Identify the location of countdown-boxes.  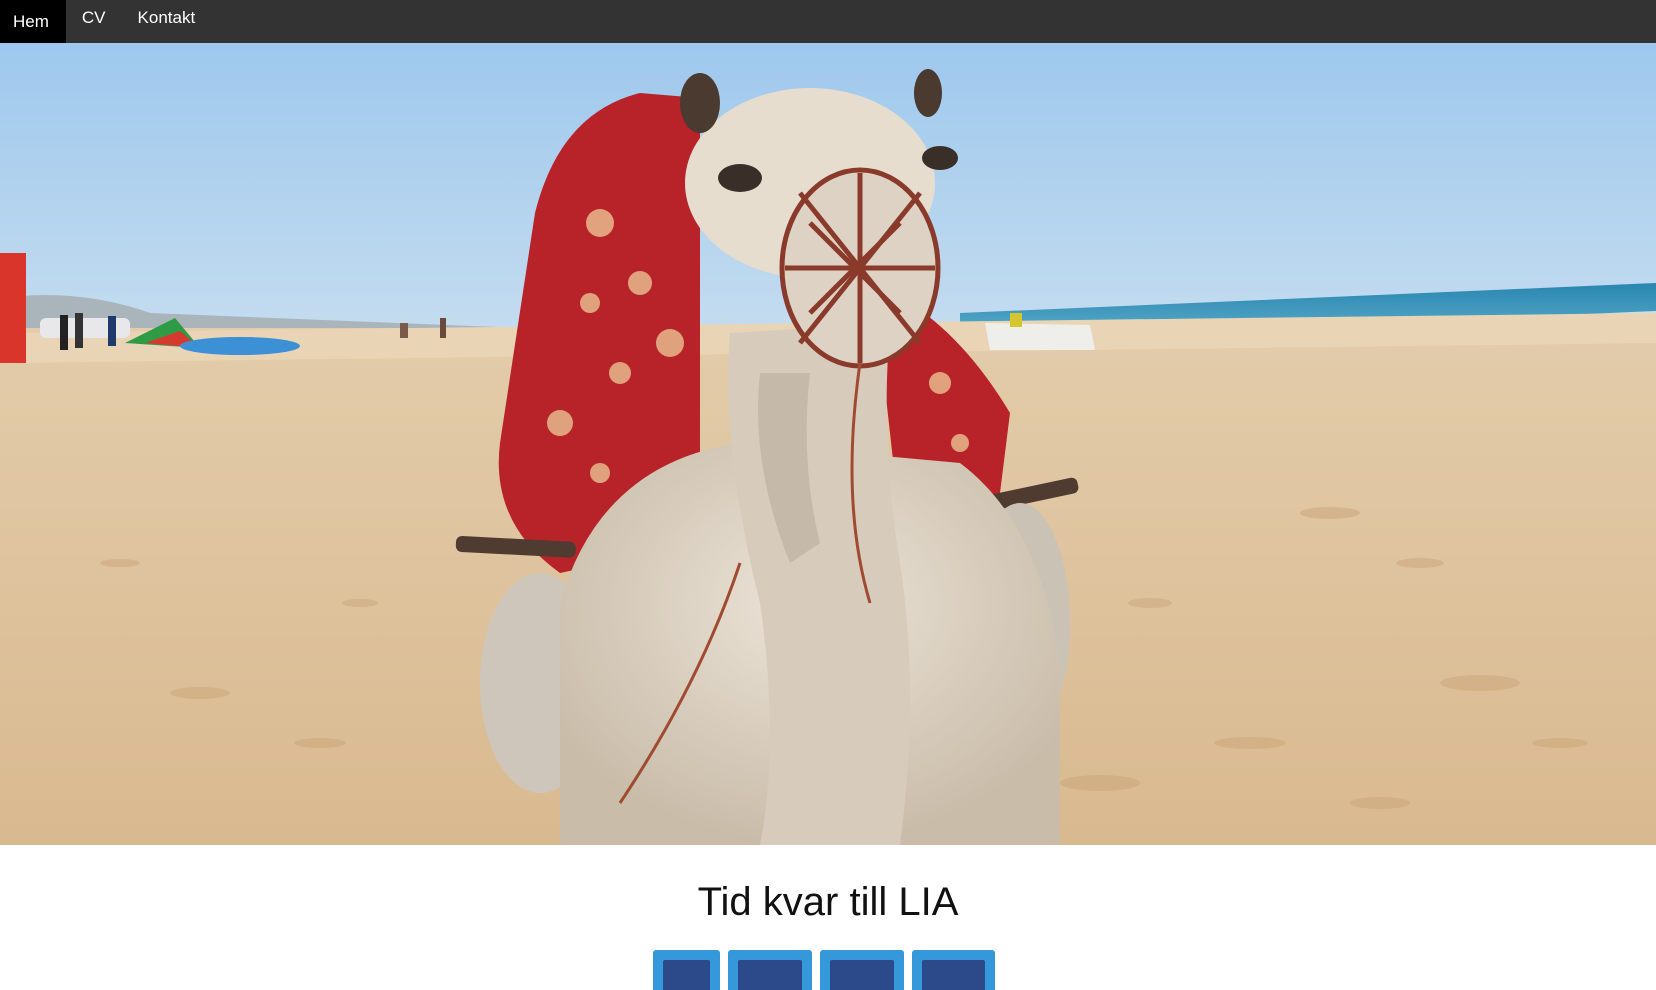
(828, 970).